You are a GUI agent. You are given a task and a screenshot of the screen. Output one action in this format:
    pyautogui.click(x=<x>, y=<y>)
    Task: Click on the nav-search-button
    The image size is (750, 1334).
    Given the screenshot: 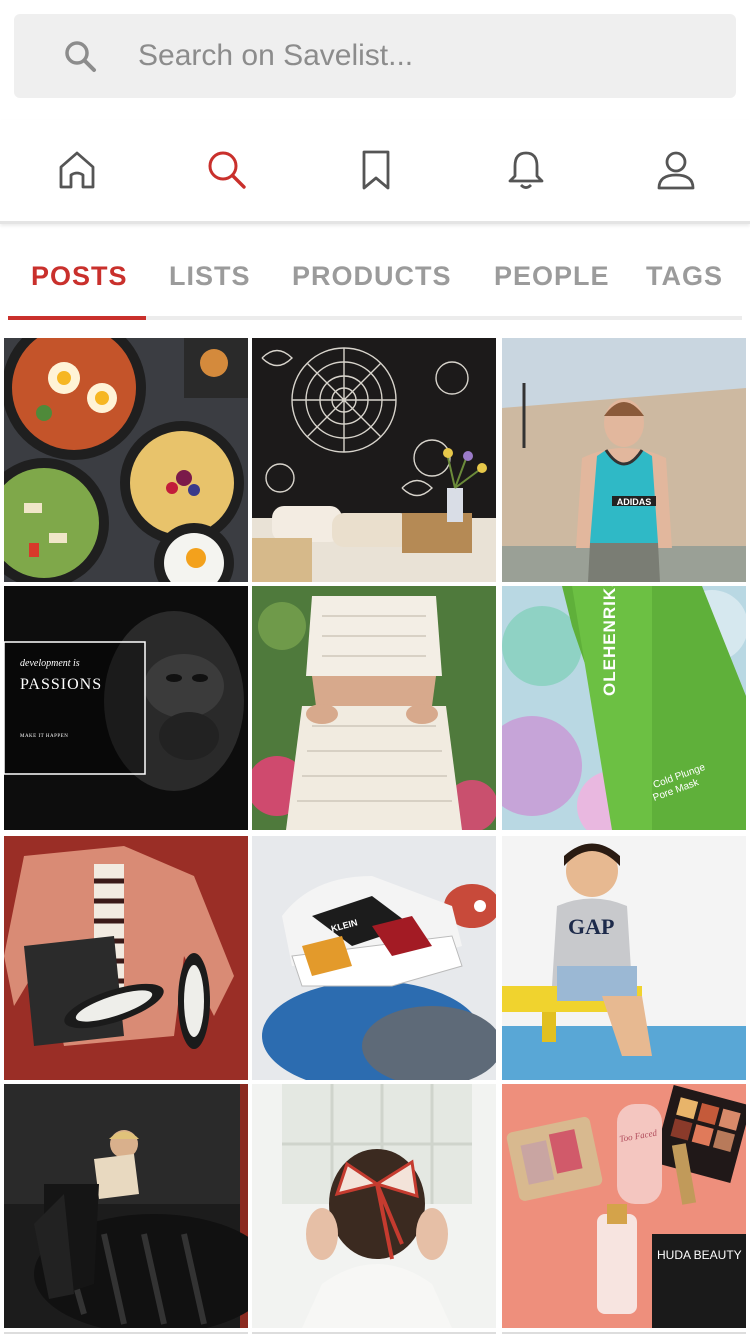 What is the action you would take?
    pyautogui.click(x=227, y=172)
    